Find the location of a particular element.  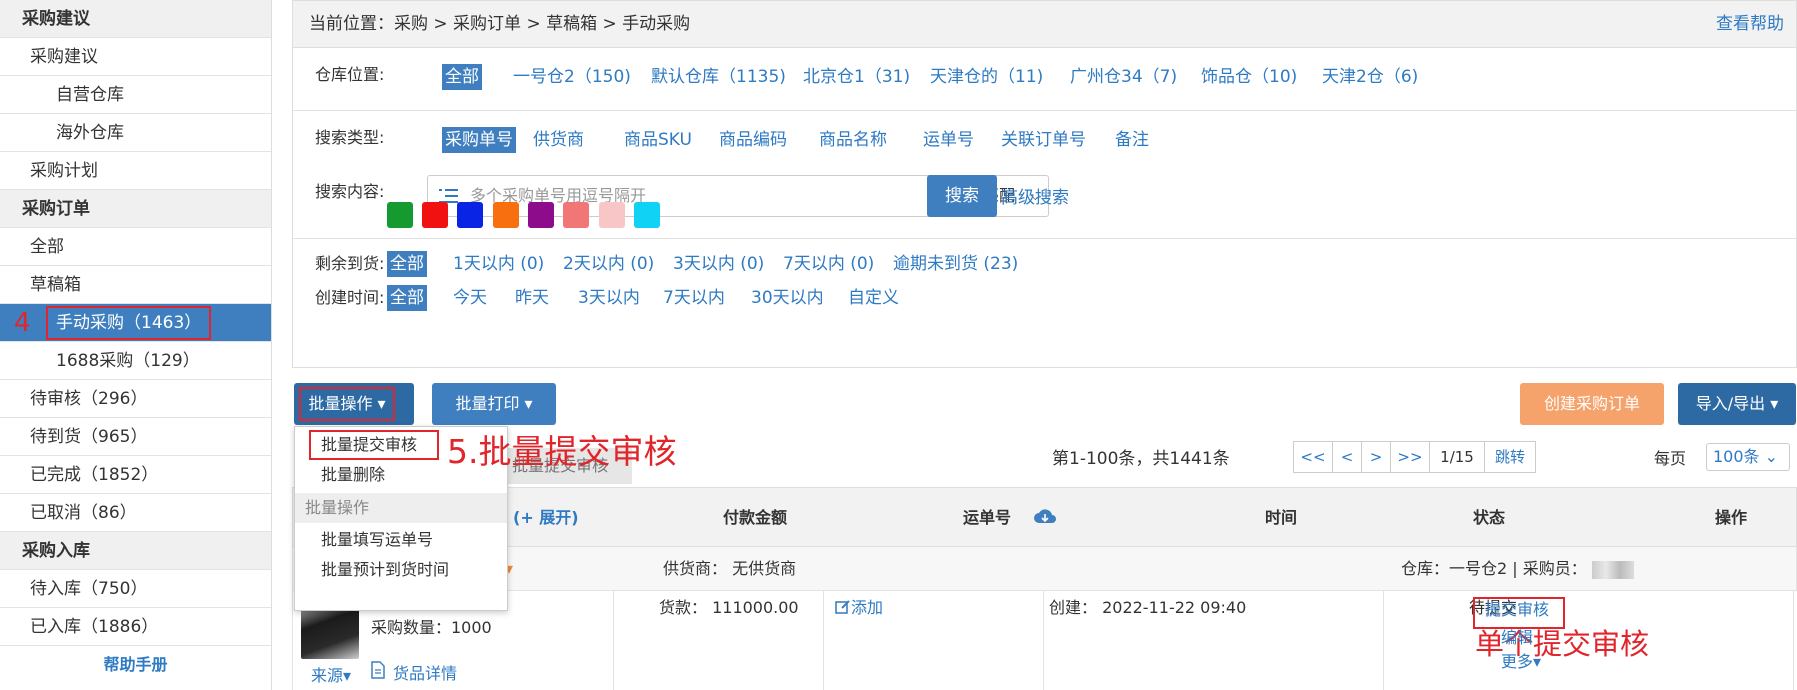

breadcrumb: 当前位置：采购 > 采购订单 > 草稿箱 > 手动采购 查看帮助 is located at coordinates (1044, 24).